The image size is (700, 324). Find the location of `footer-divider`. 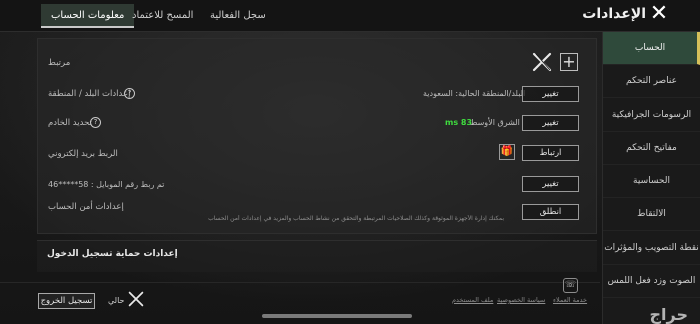

footer-divider is located at coordinates (300, 282).